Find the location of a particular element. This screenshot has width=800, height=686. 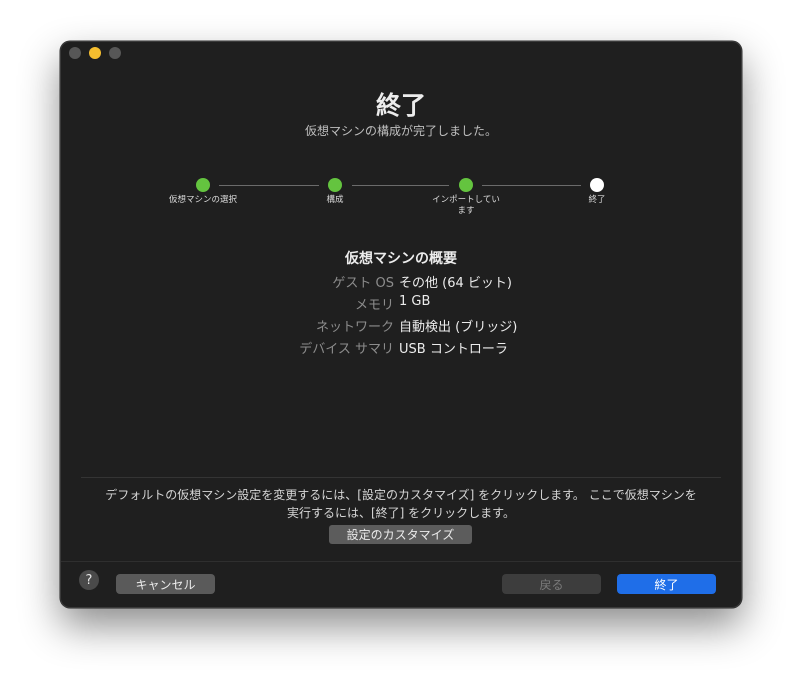

summary-key: デバイス サマリ is located at coordinates (346, 349).